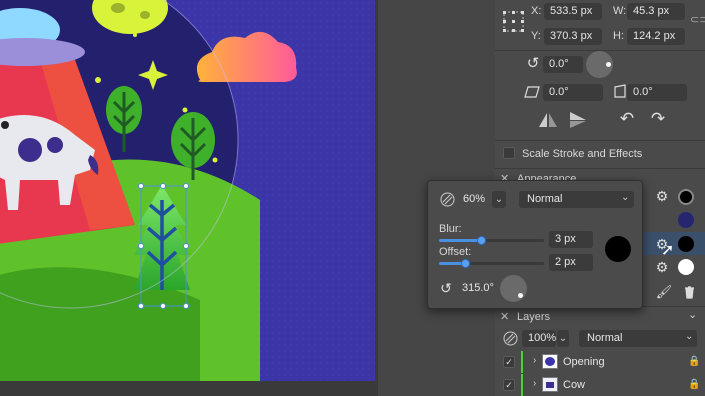 Image resolution: width=705 pixels, height=396 pixels. Describe the element at coordinates (446, 287) in the screenshot. I see `angle-icon: ↺` at that location.